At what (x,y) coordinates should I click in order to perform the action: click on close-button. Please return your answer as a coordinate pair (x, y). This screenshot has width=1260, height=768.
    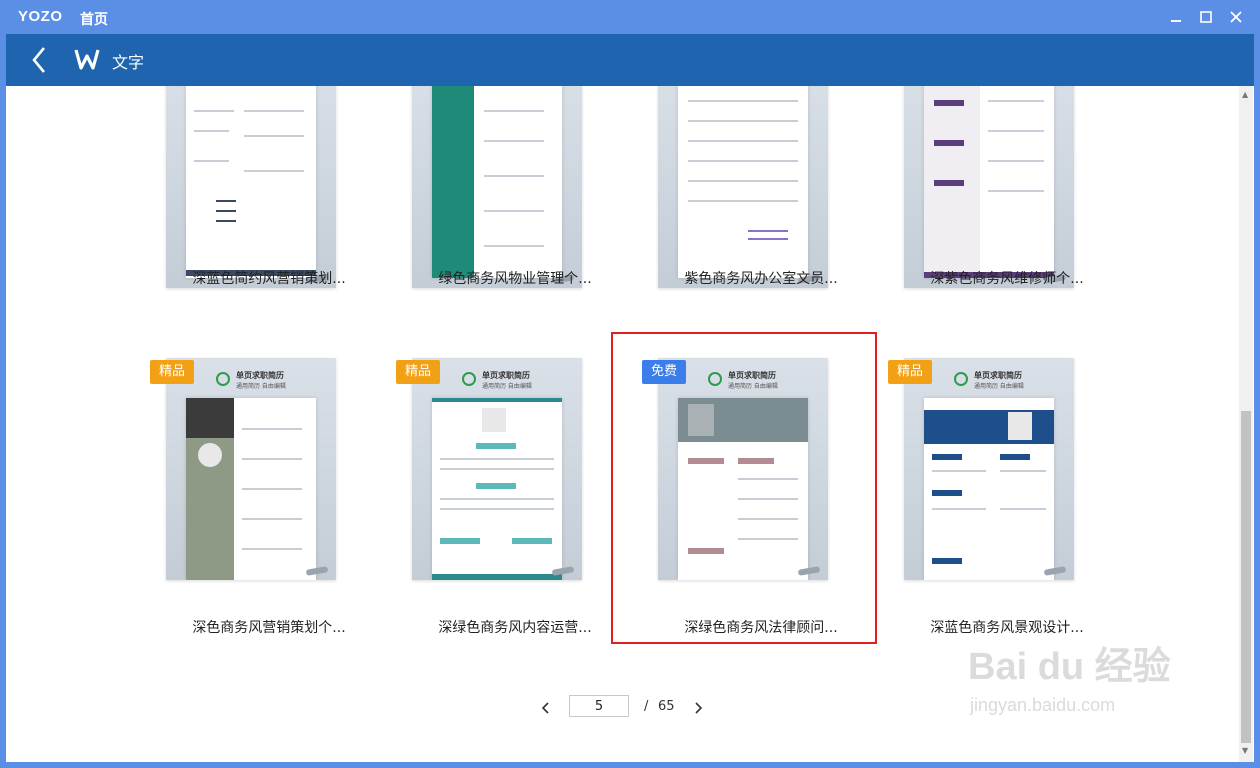
    Looking at the image, I should click on (1236, 17).